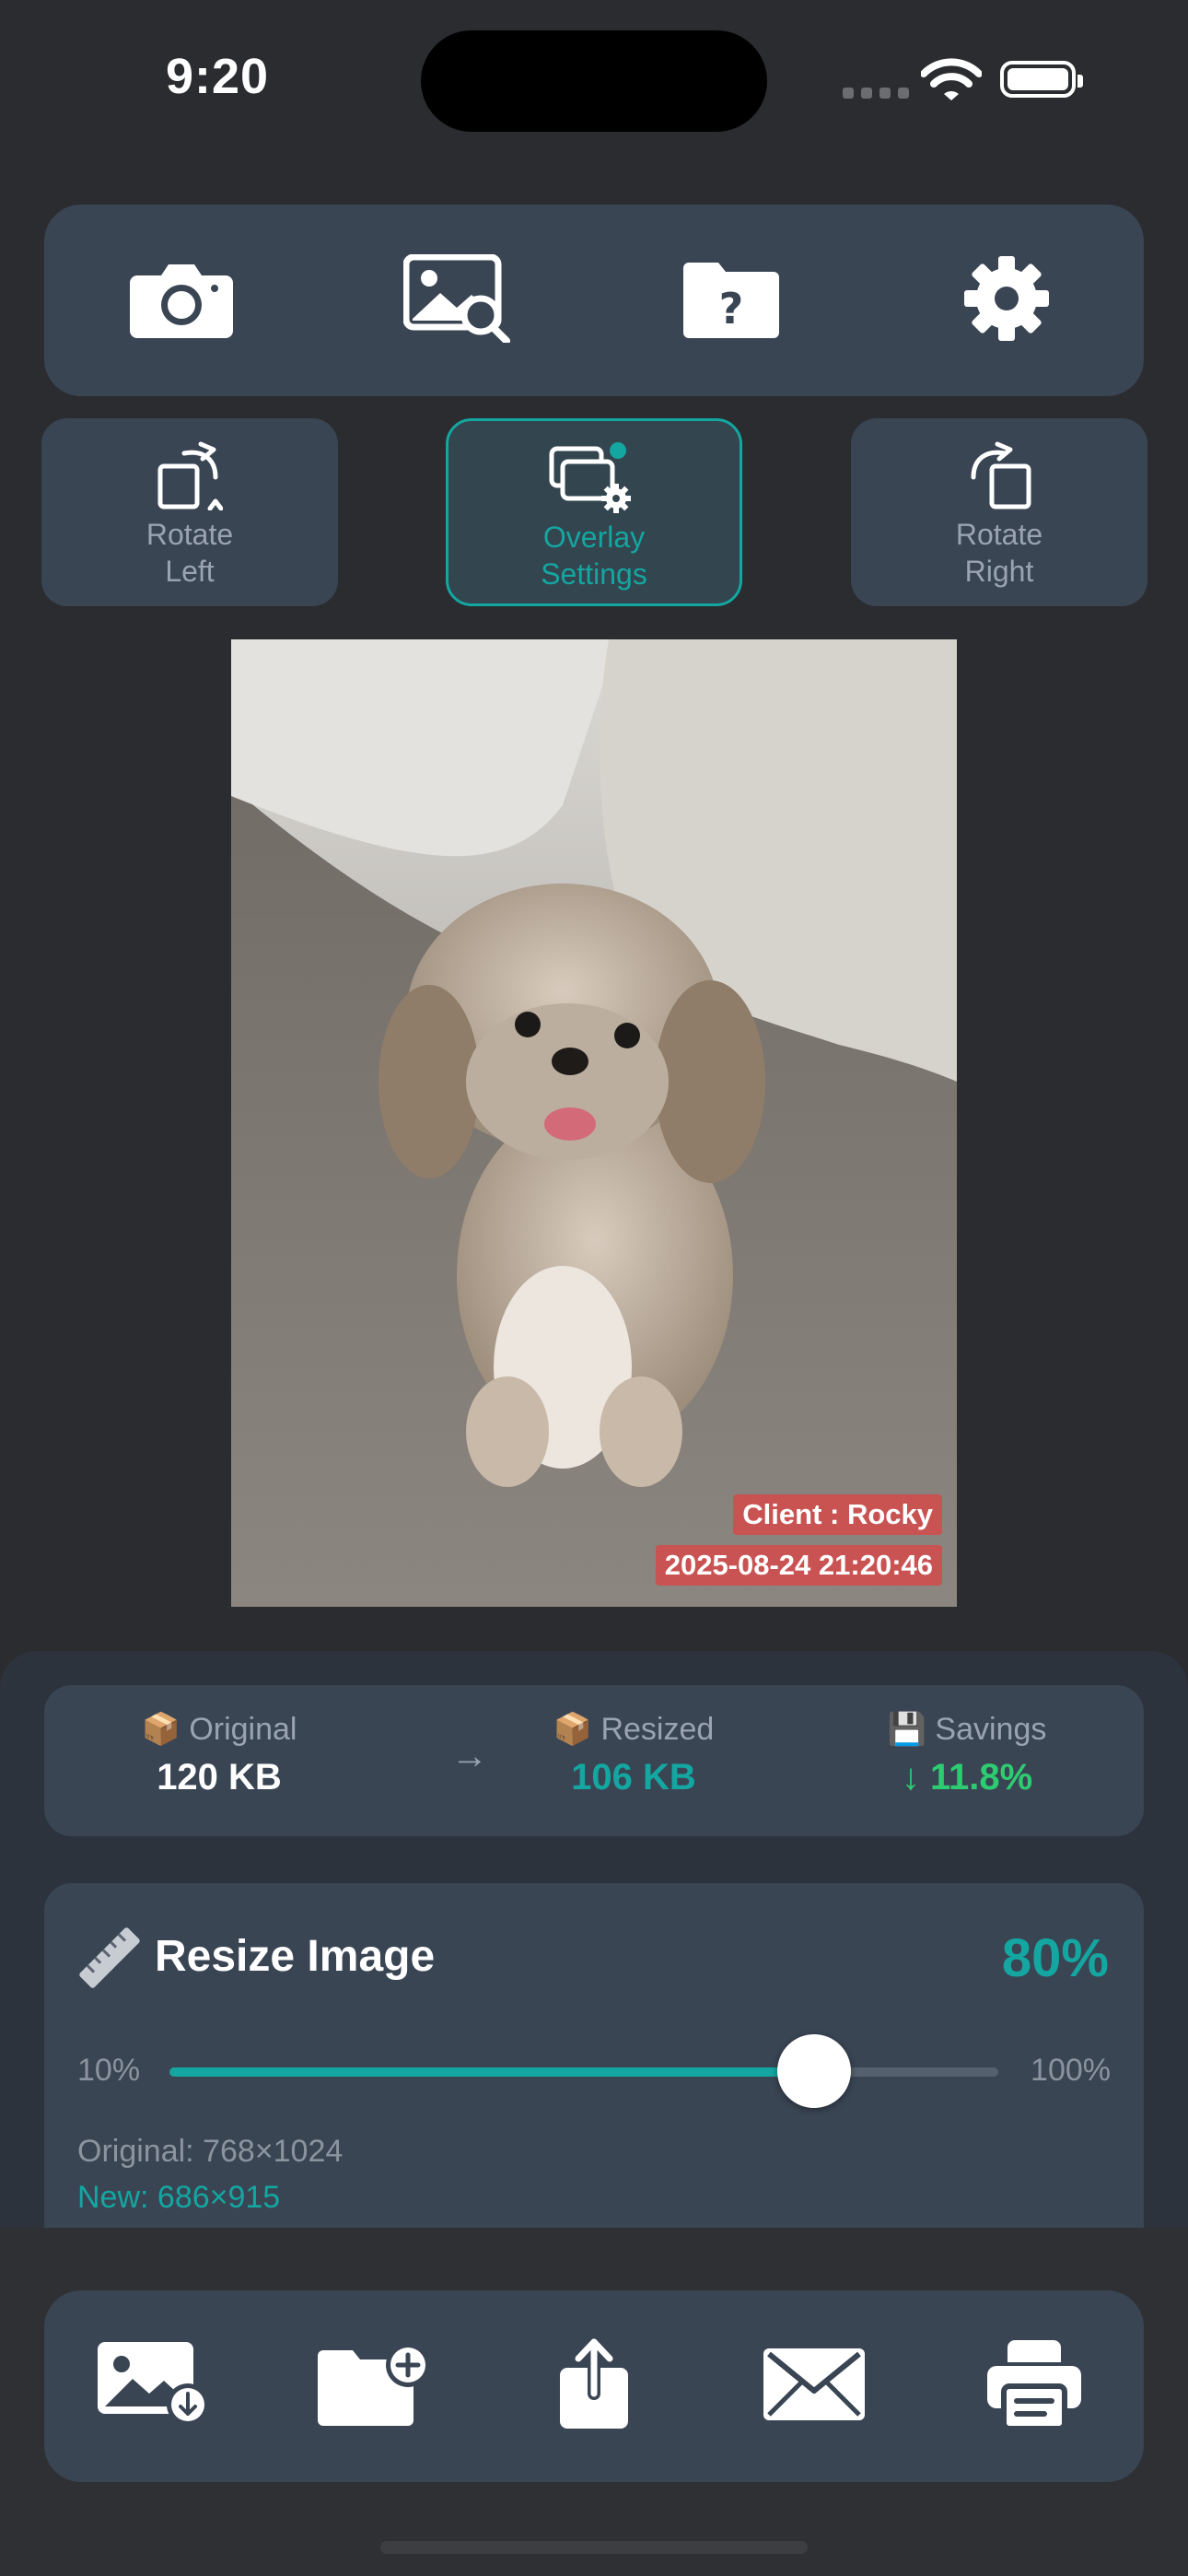 Image resolution: width=1188 pixels, height=2576 pixels. I want to click on resize-title: Resize Image, so click(295, 1957).